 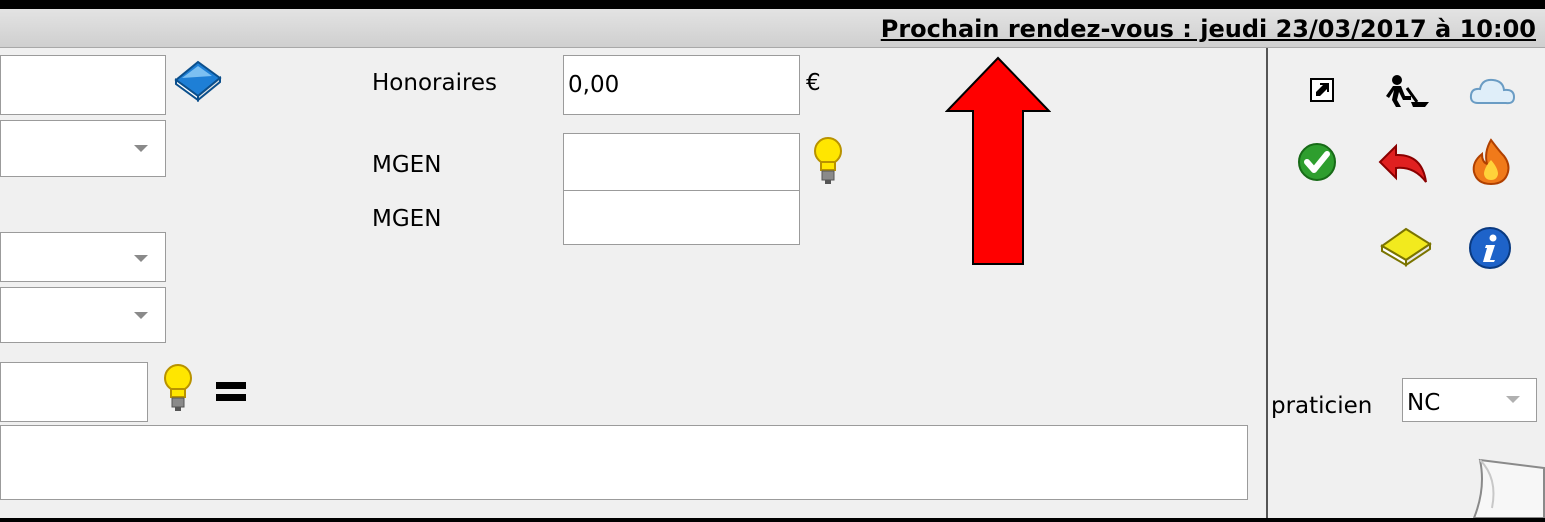 I want to click on external-link-icon, so click(x=1322, y=90).